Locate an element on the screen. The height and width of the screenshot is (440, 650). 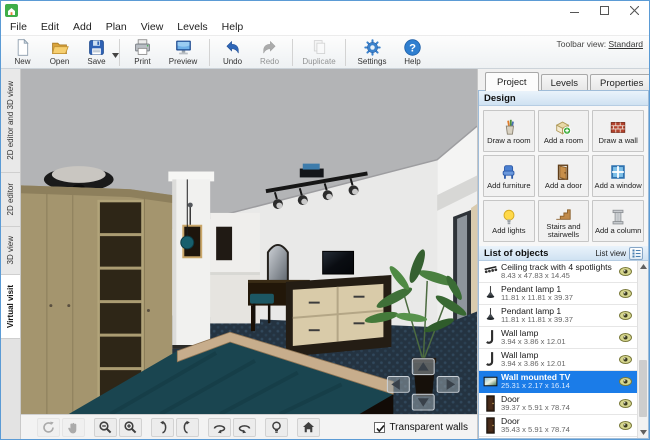
light-bulb-icon is located at coordinates (509, 217).